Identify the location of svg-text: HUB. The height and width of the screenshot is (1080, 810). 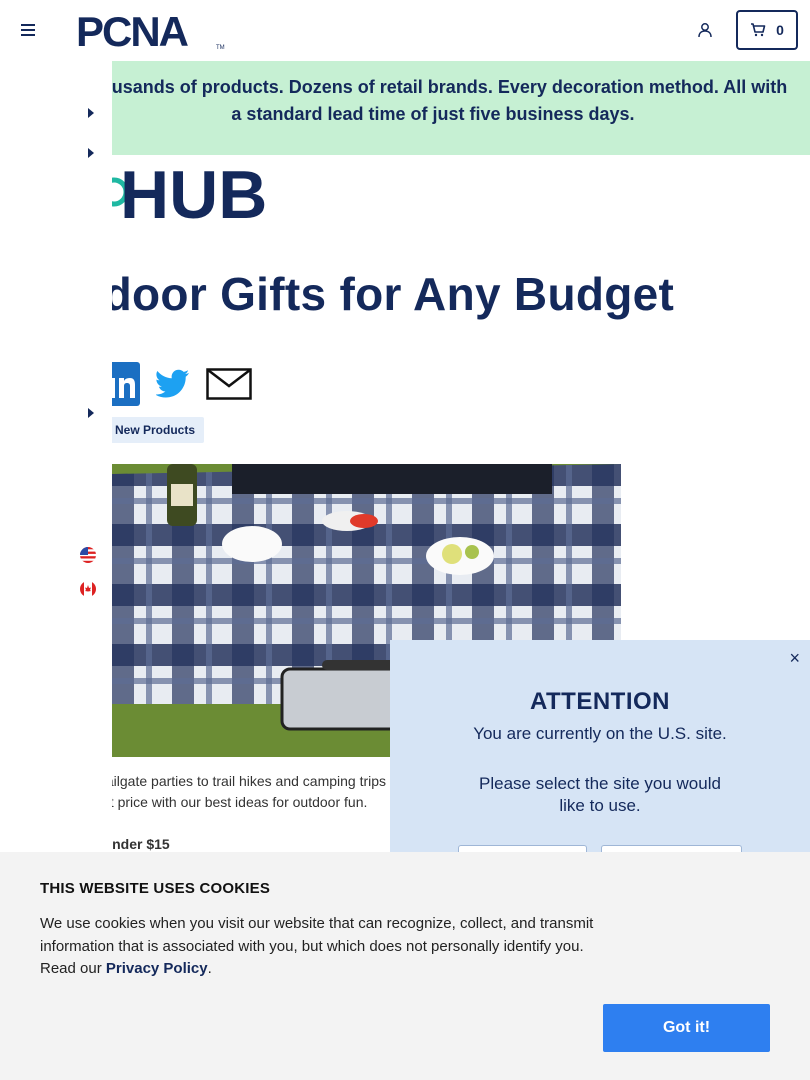
(193, 192).